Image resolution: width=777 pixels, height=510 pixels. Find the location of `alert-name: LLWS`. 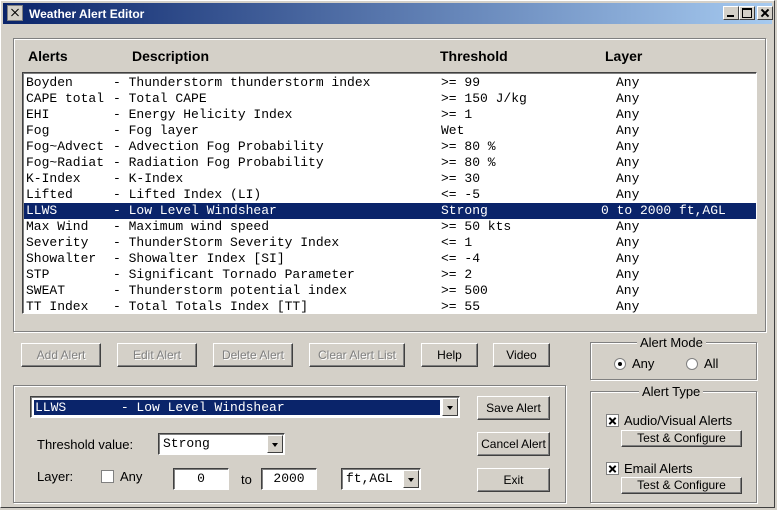

alert-name: LLWS is located at coordinates (42, 210).